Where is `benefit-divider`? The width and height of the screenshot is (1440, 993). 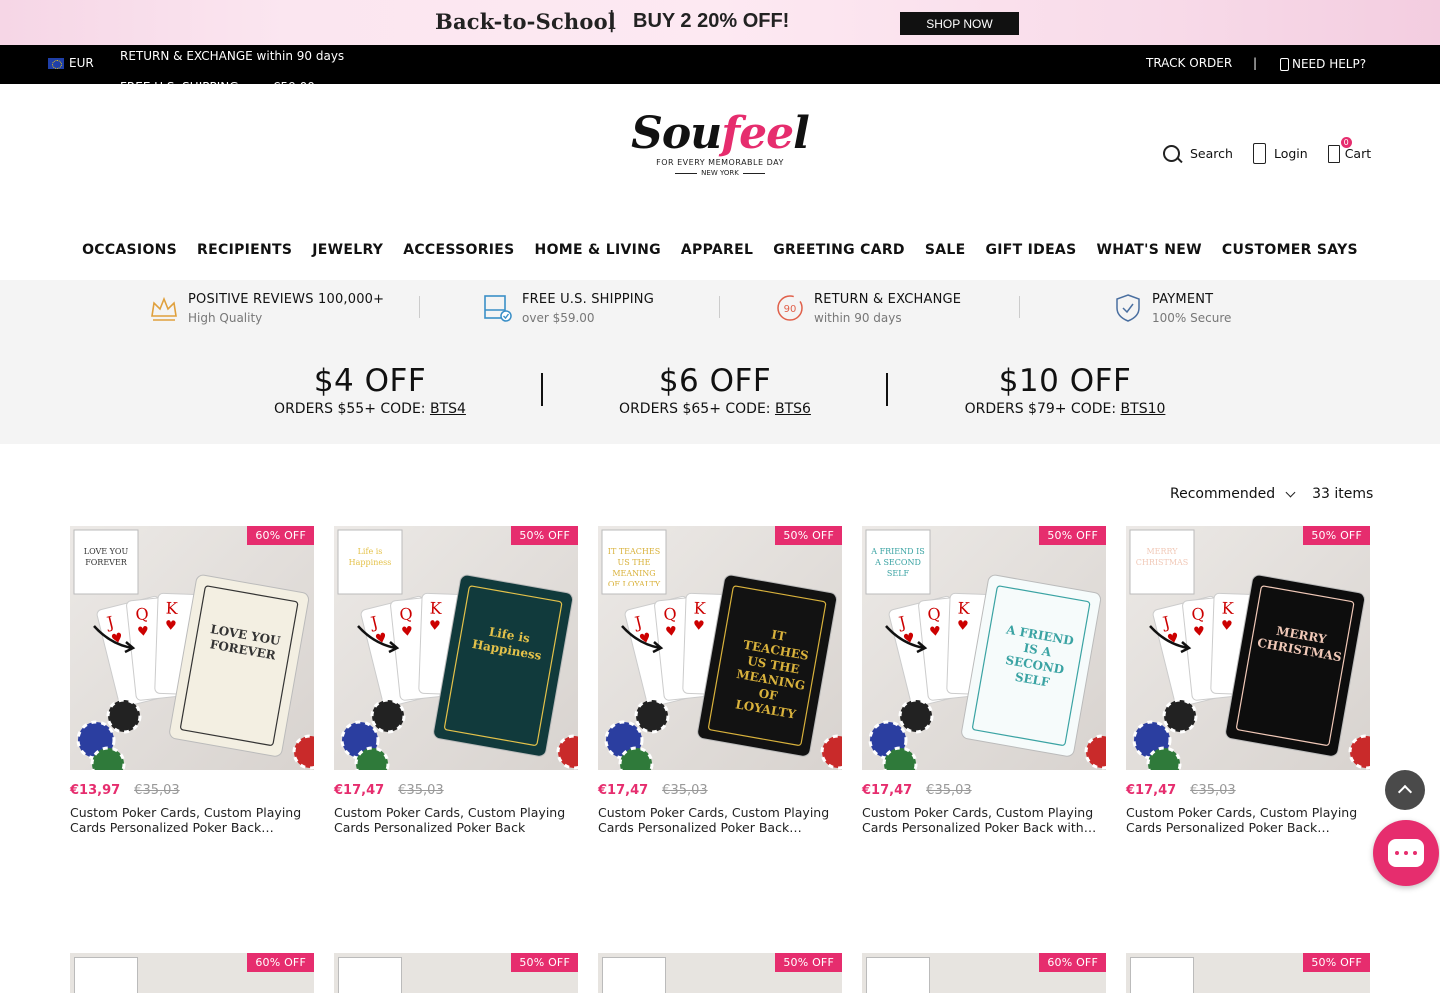
benefit-divider is located at coordinates (419, 307).